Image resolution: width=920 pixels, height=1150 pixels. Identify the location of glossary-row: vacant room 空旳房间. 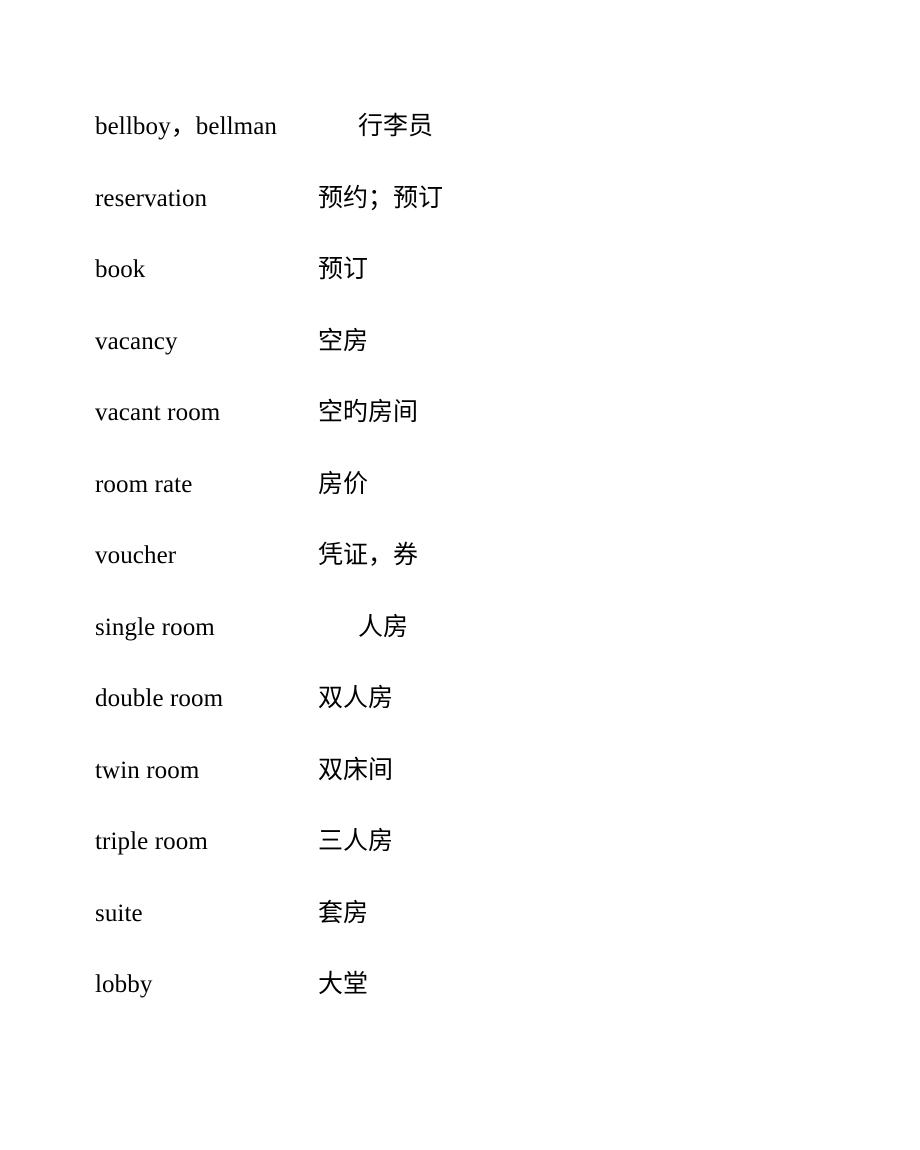
(465, 434).